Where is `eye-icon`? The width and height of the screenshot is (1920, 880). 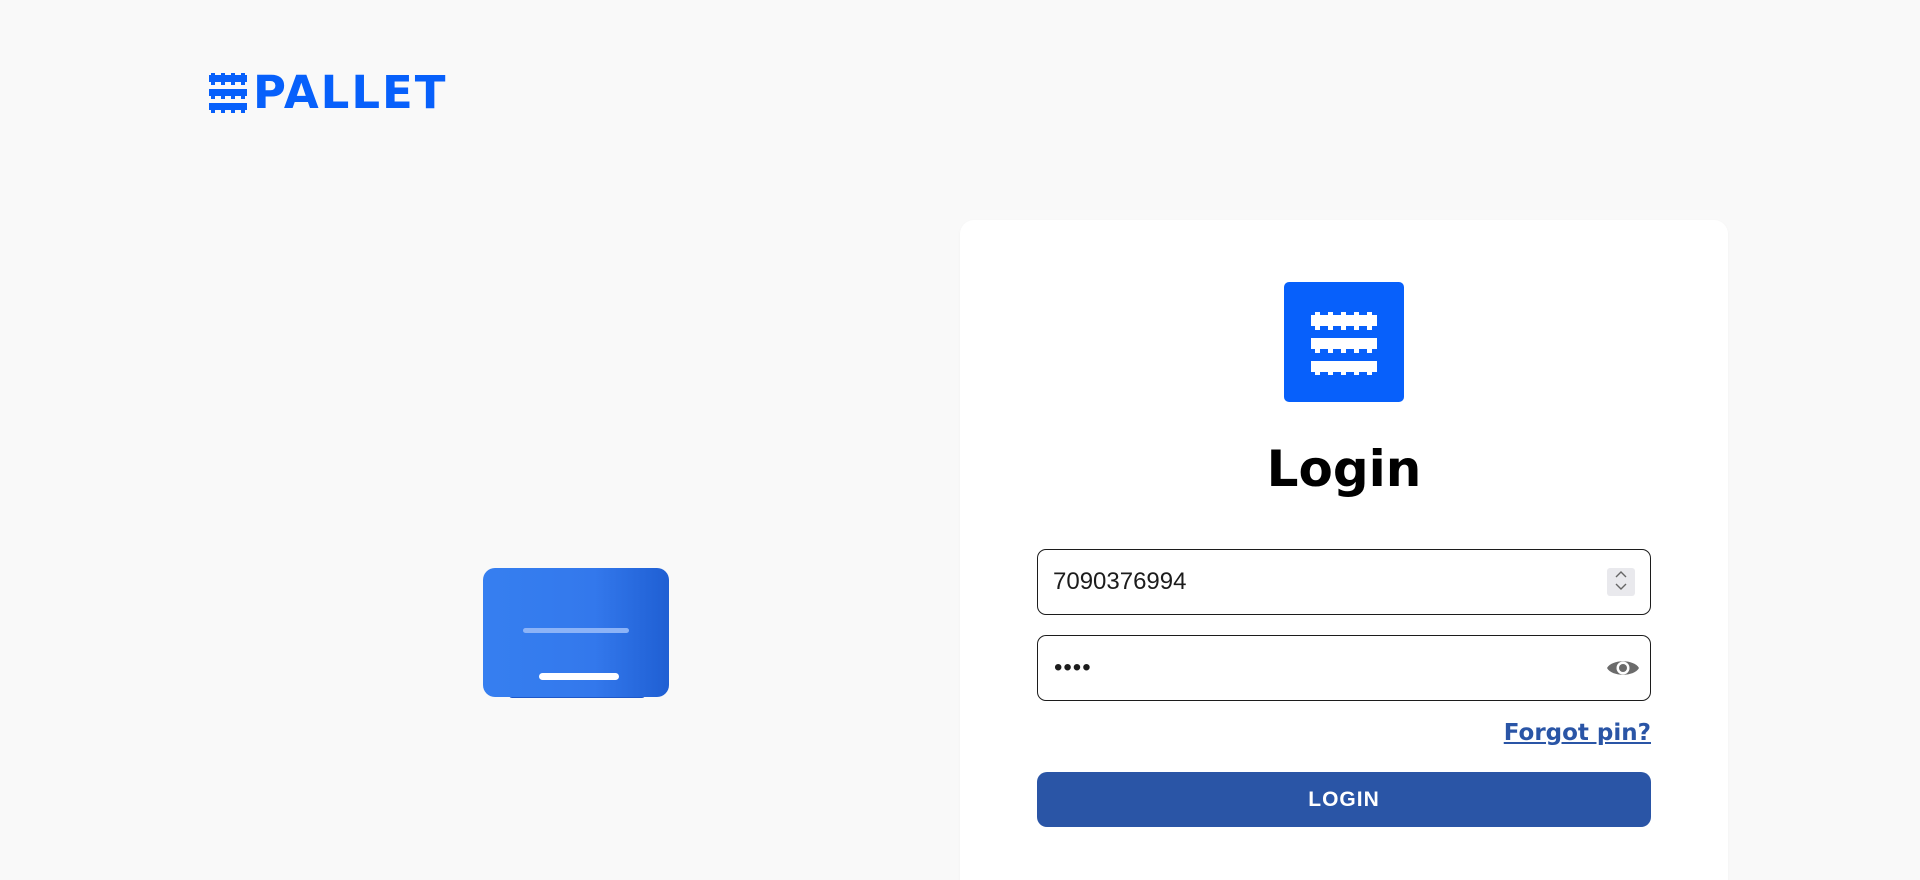 eye-icon is located at coordinates (1623, 668).